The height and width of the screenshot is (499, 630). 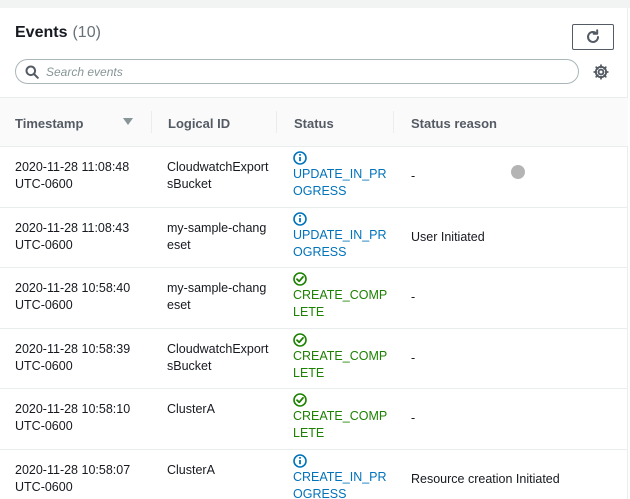 I want to click on top-strip, so click(x=315, y=4).